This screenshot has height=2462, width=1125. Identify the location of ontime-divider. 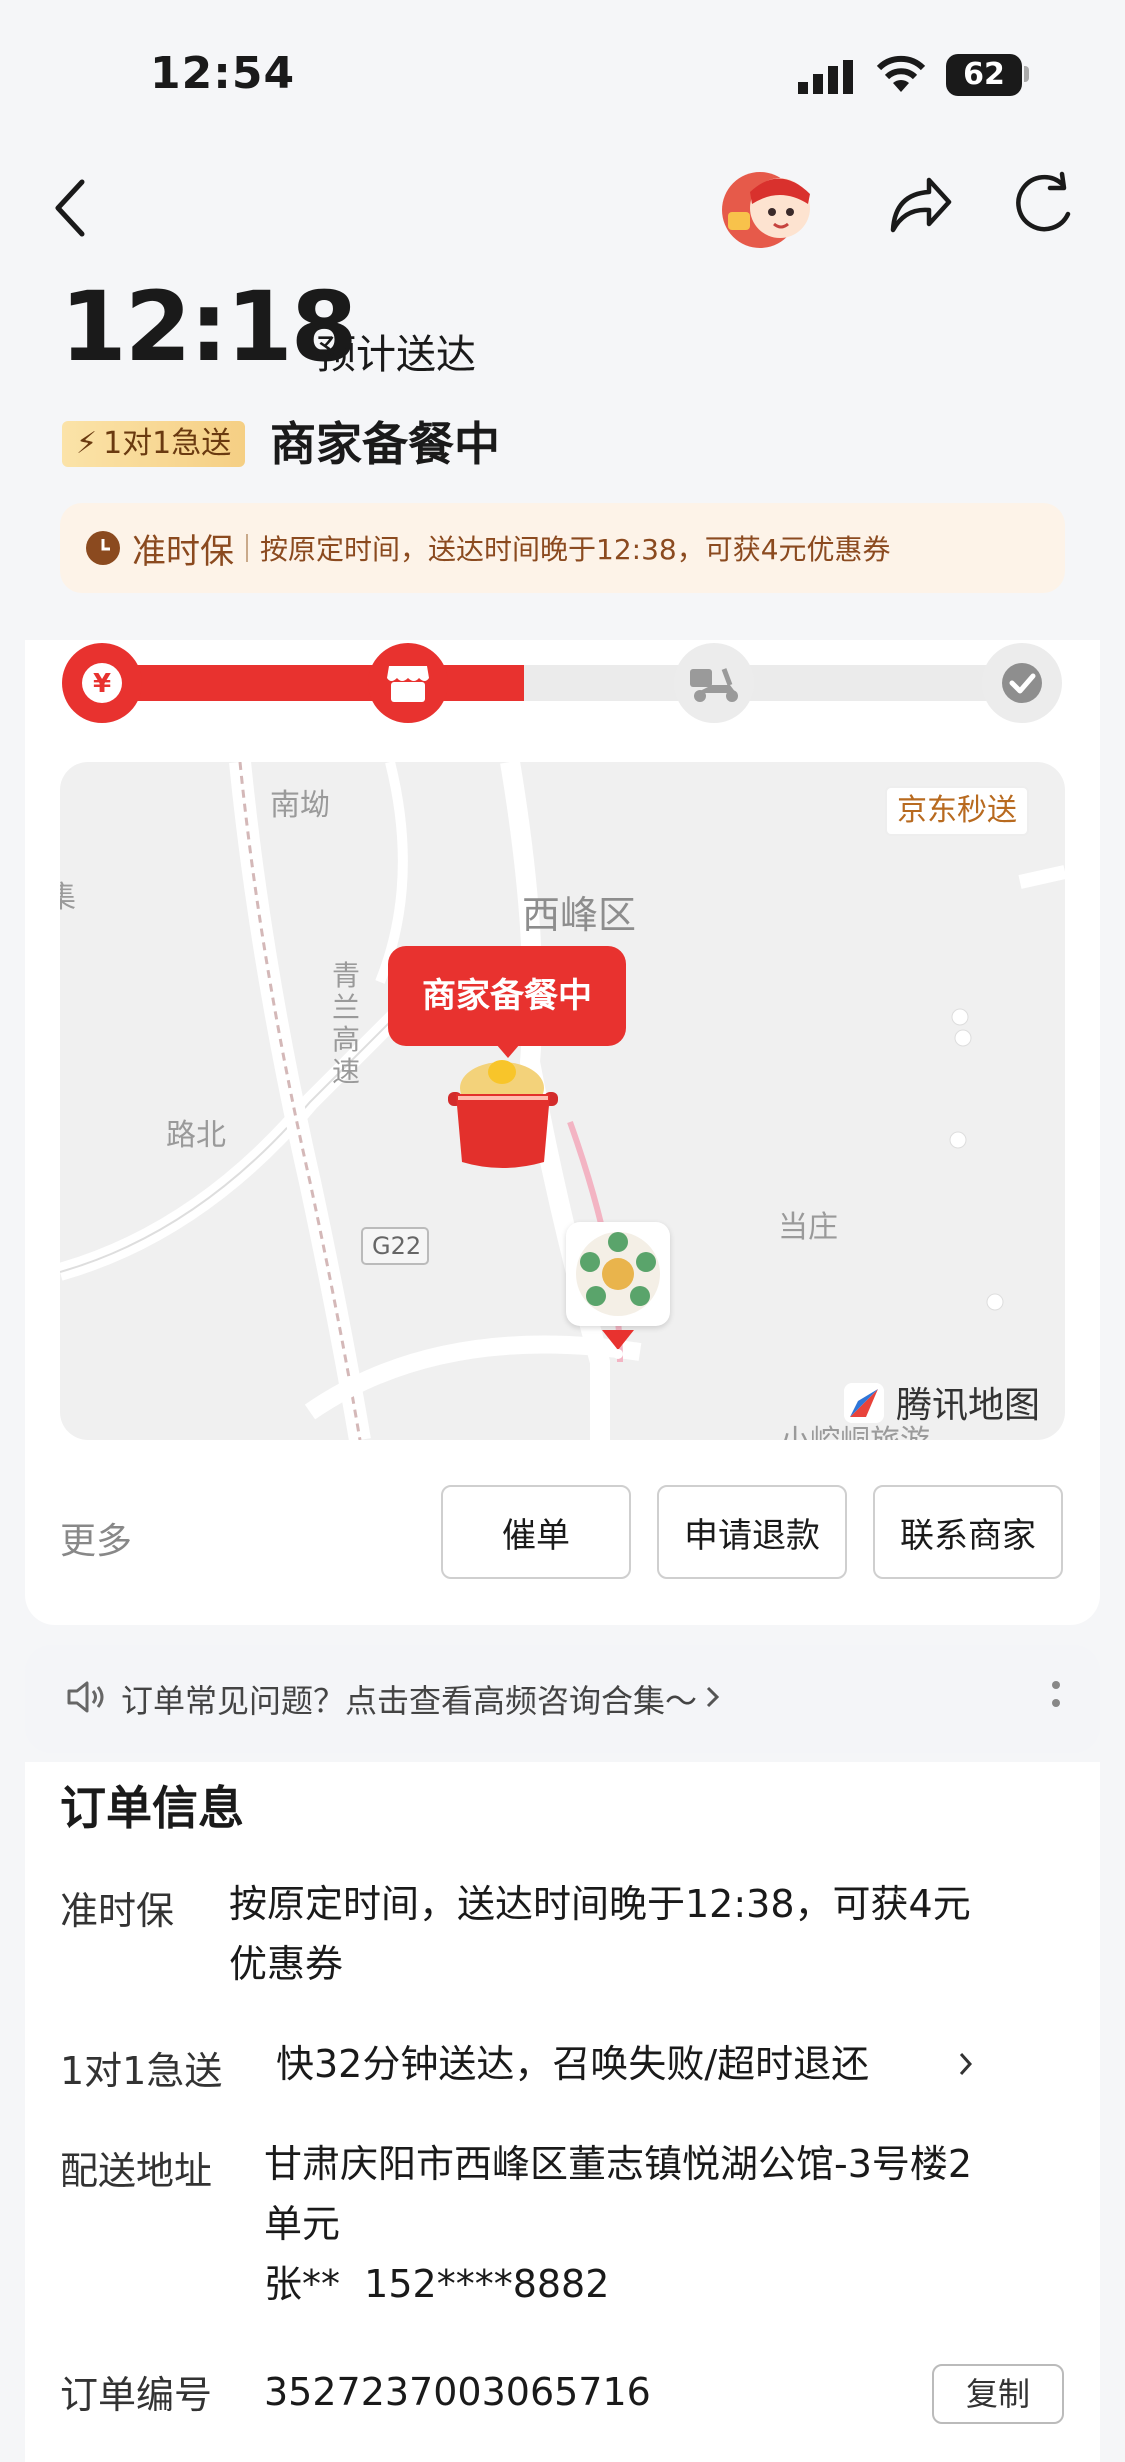
(247, 548).